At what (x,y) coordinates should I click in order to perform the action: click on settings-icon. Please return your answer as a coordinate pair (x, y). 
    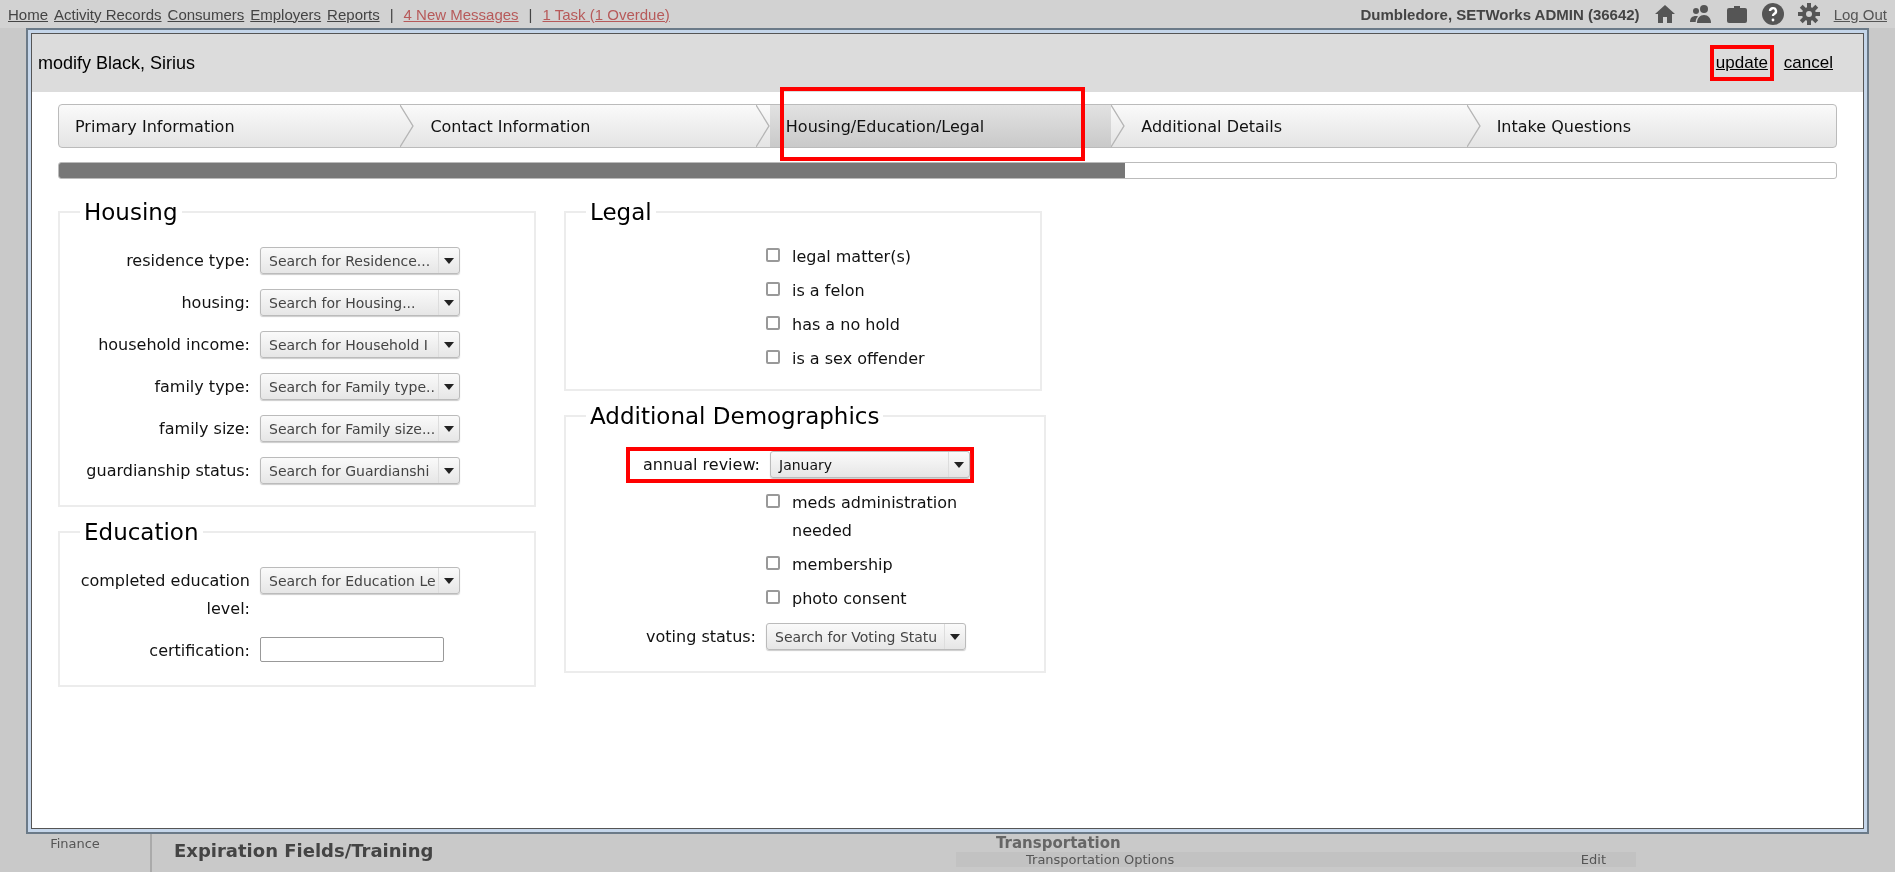
    Looking at the image, I should click on (1808, 14).